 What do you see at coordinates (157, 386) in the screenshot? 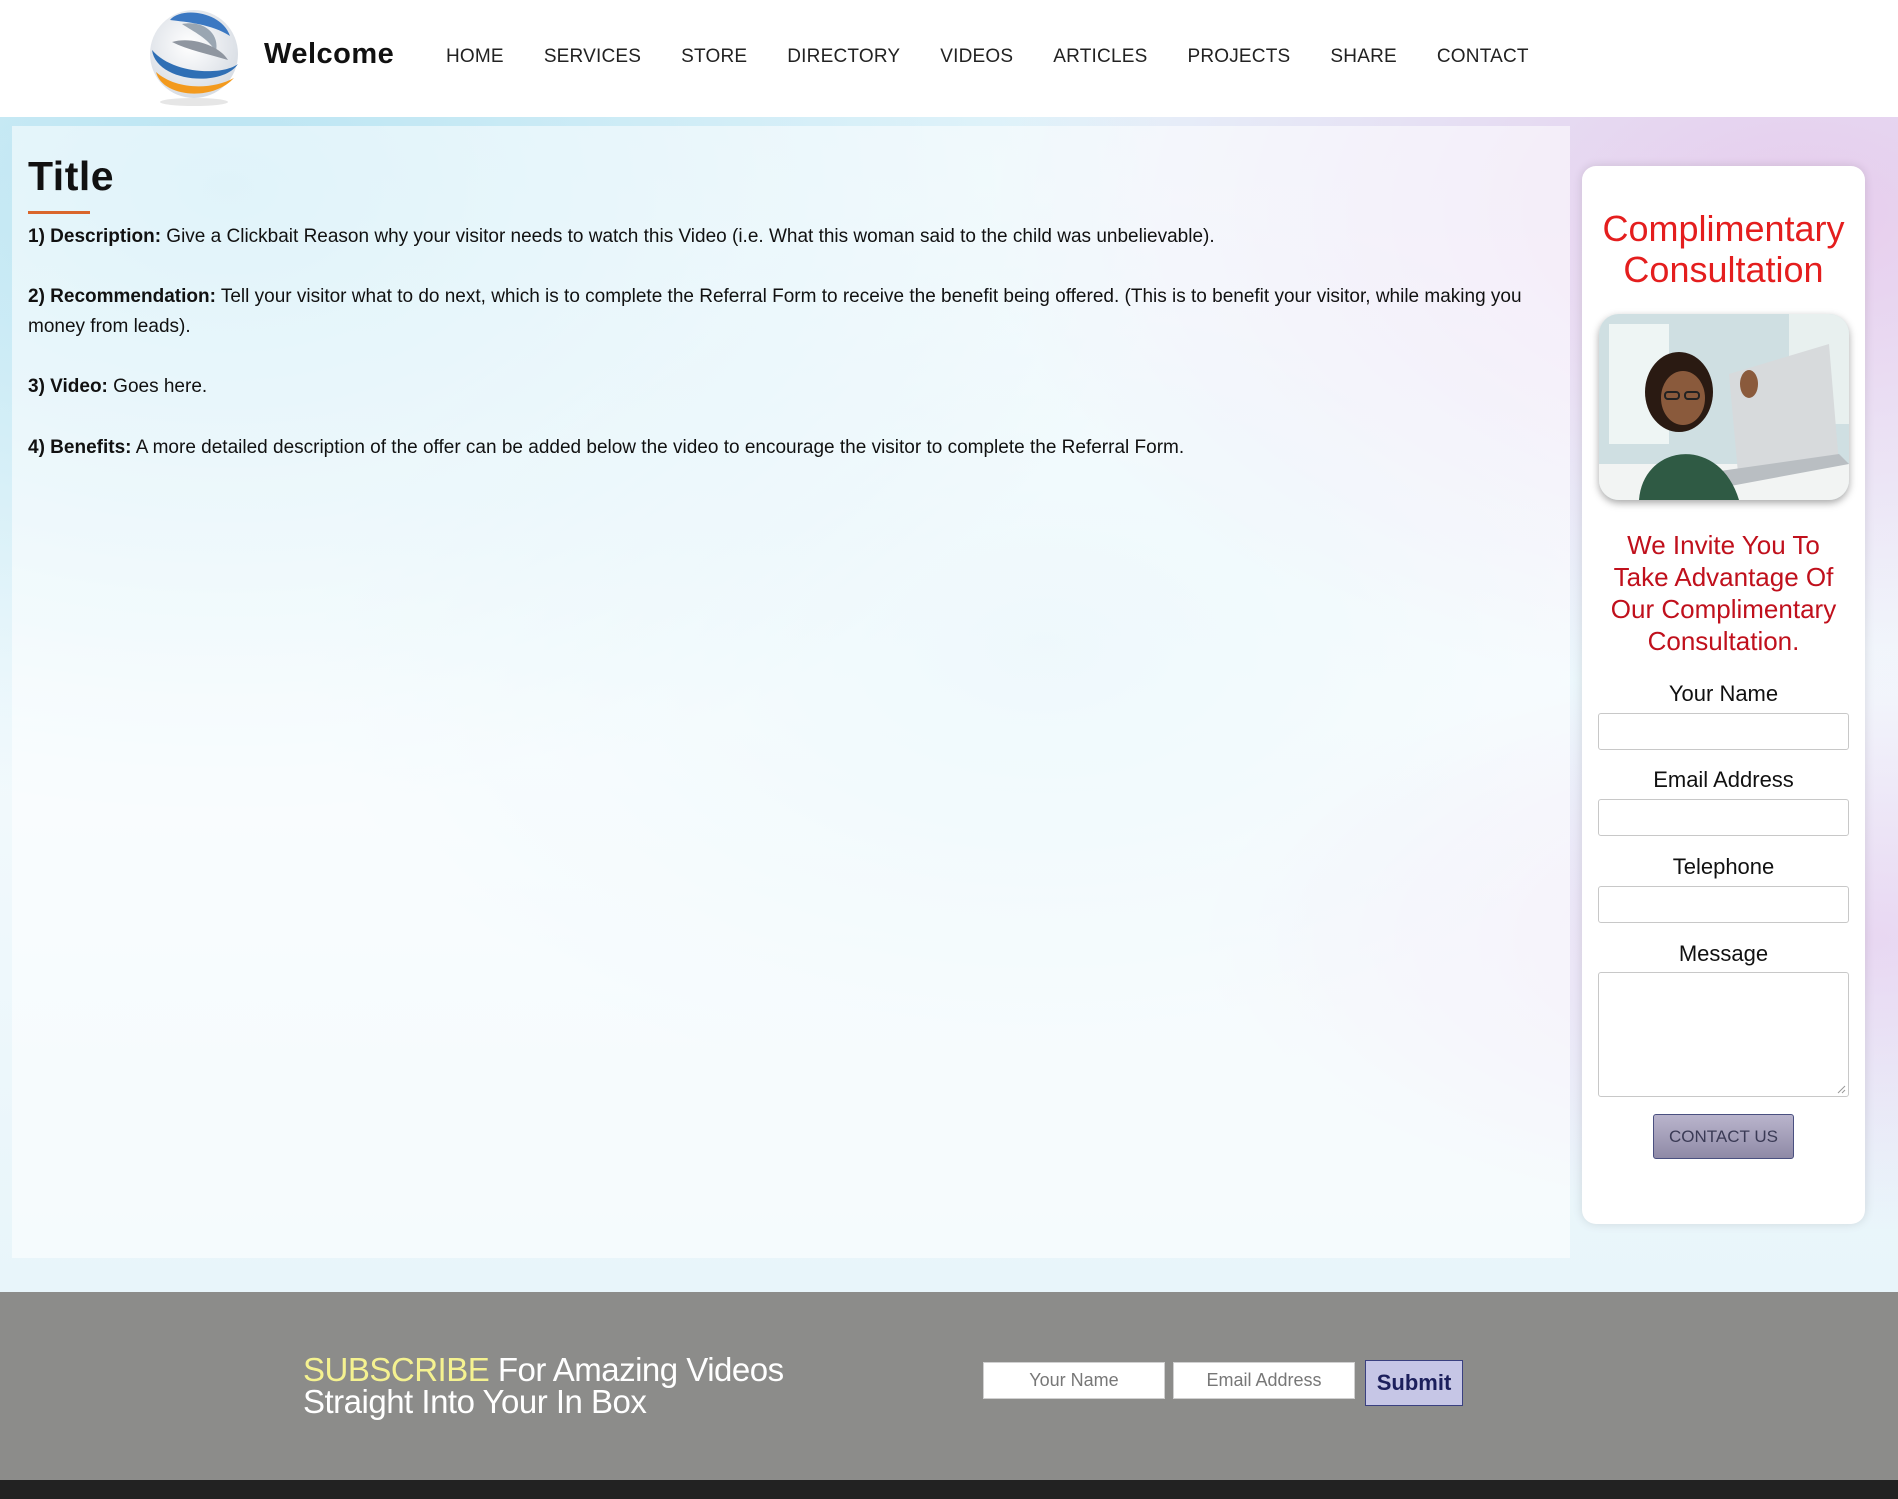
I see `paragraph-text: Goes here.` at bounding box center [157, 386].